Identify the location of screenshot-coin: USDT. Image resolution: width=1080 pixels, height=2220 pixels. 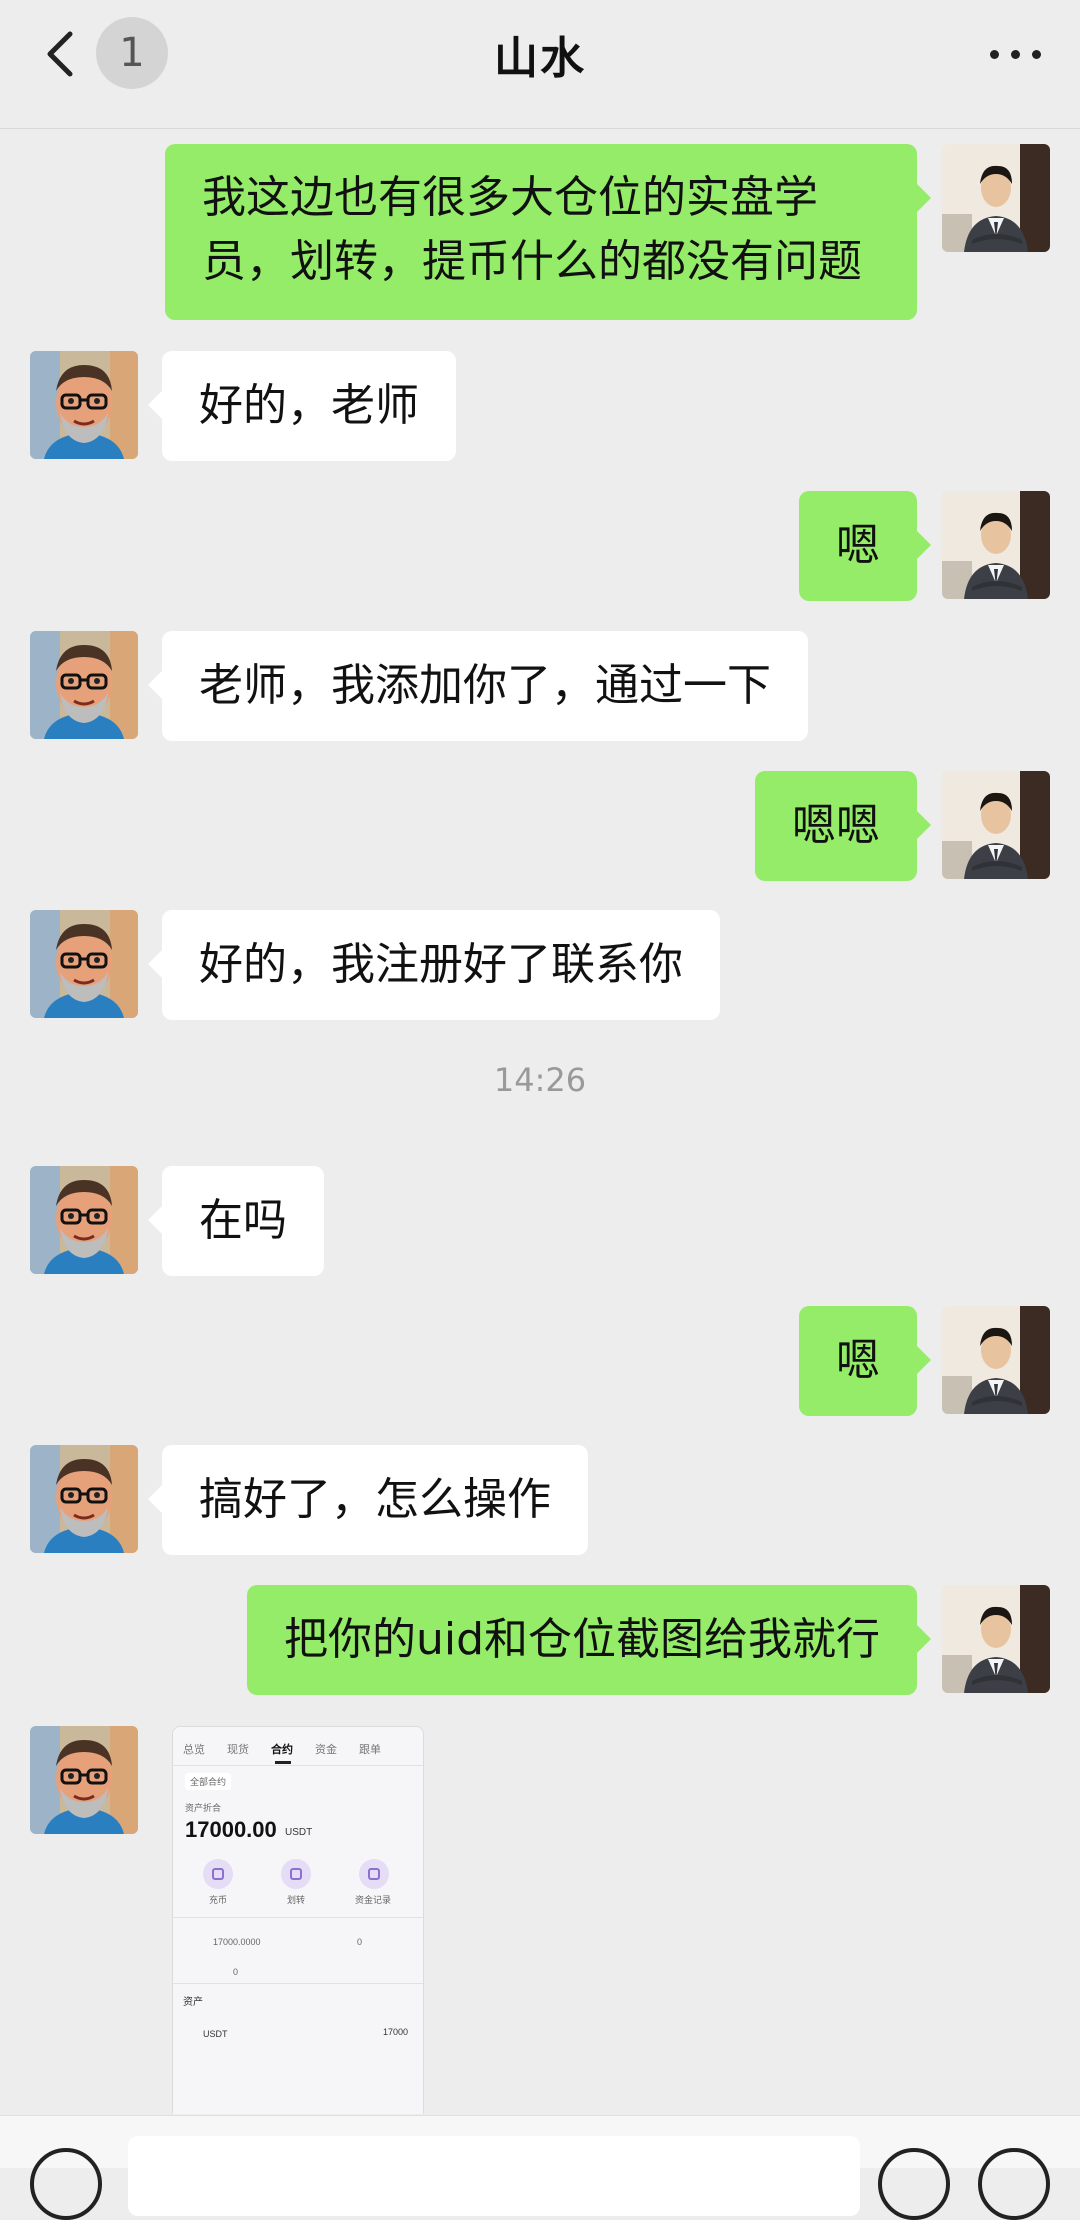
(215, 2034).